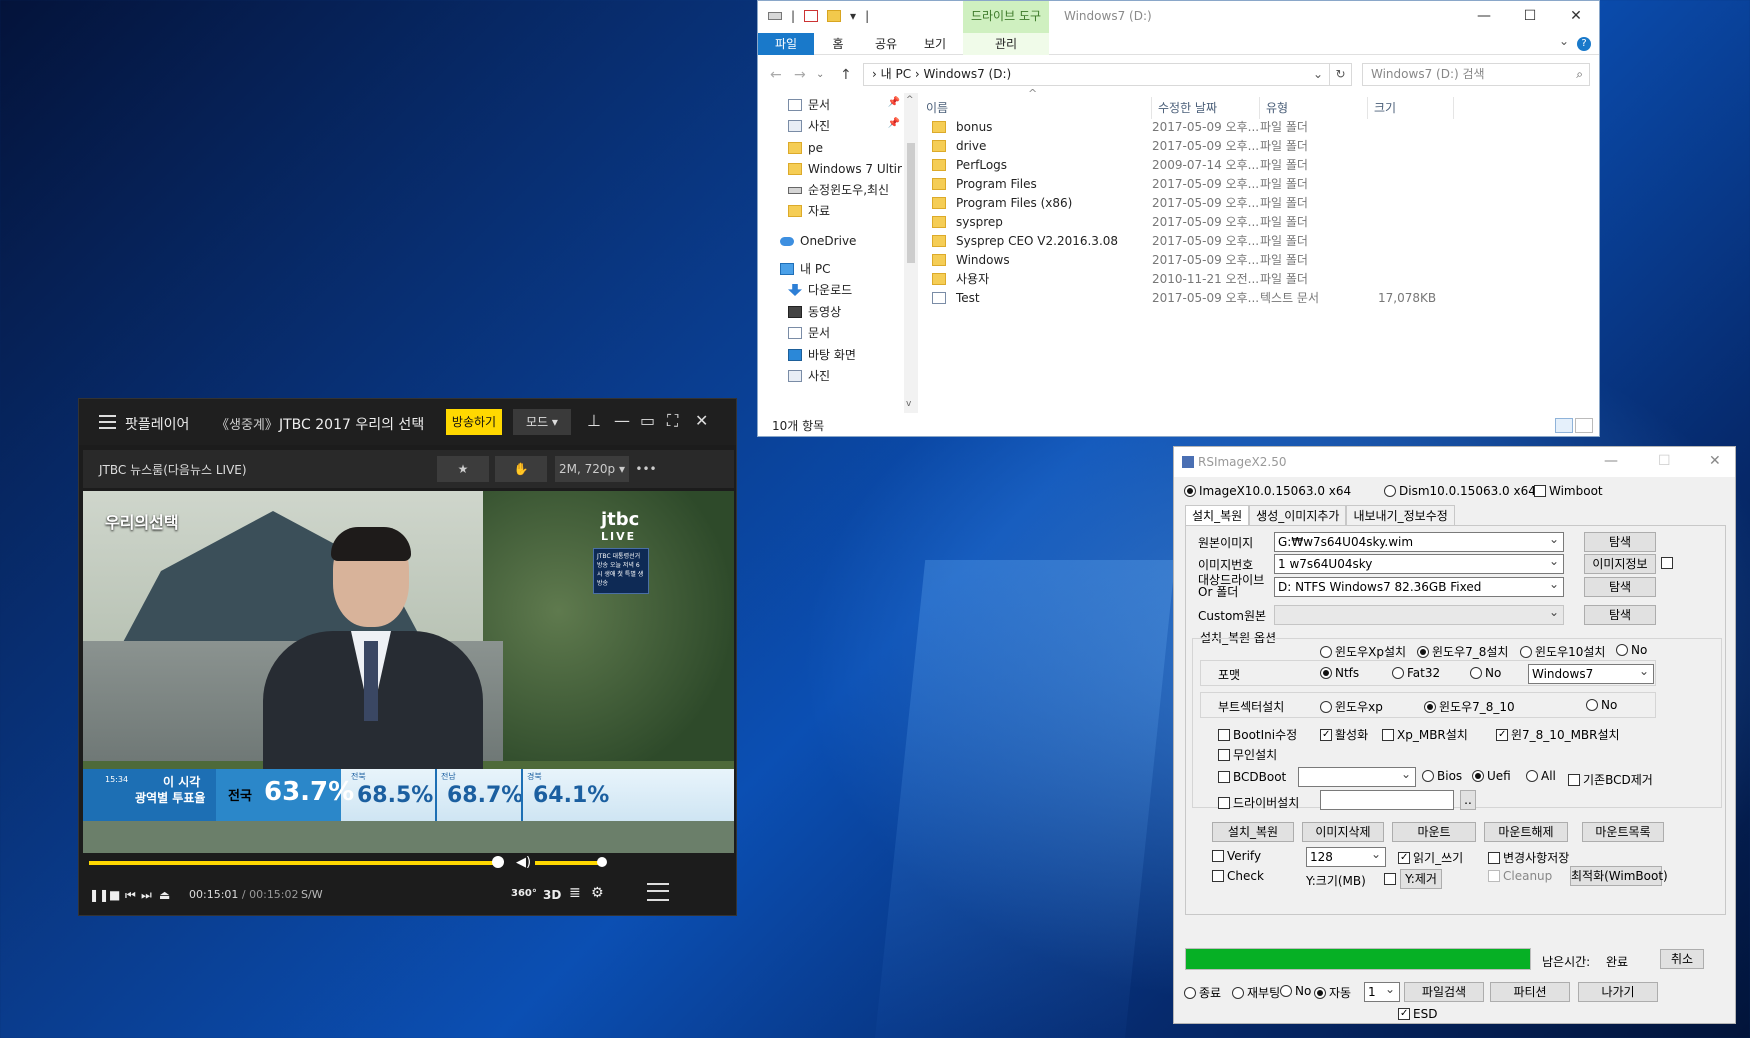  What do you see at coordinates (1259, 146) in the screenshot?
I see `file-row: drive 2017-05-09 오후... 파일 폴더` at bounding box center [1259, 146].